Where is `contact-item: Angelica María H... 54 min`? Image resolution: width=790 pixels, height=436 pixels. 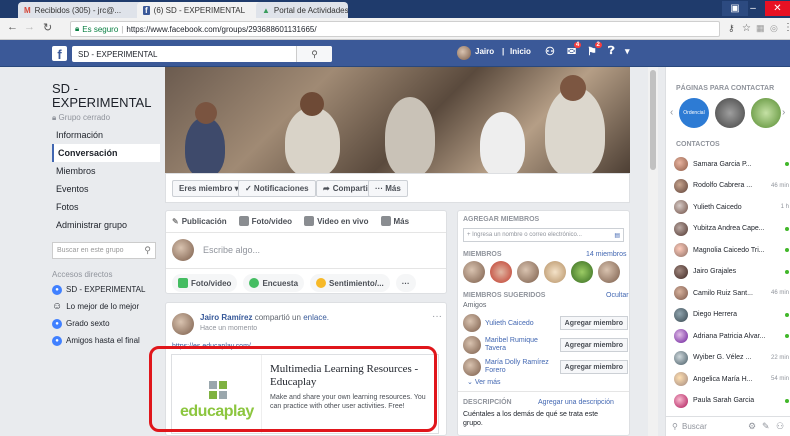
contact-item: Angelica María H... 54 min is located at coordinates (731, 379).